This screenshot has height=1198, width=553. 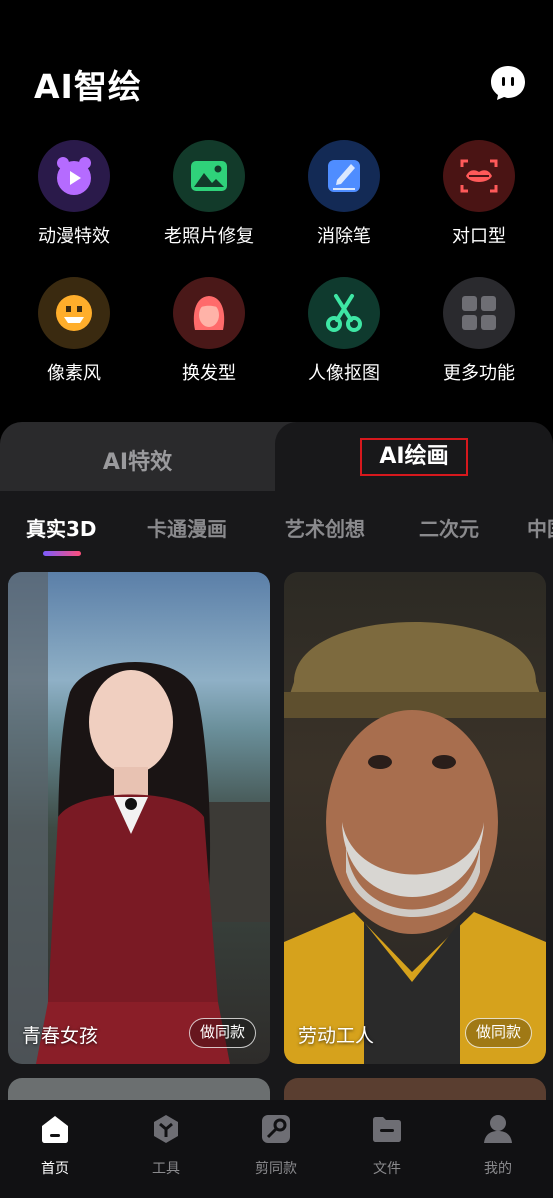 What do you see at coordinates (276, 1145) in the screenshot?
I see `nav-clip-template: 剪同款` at bounding box center [276, 1145].